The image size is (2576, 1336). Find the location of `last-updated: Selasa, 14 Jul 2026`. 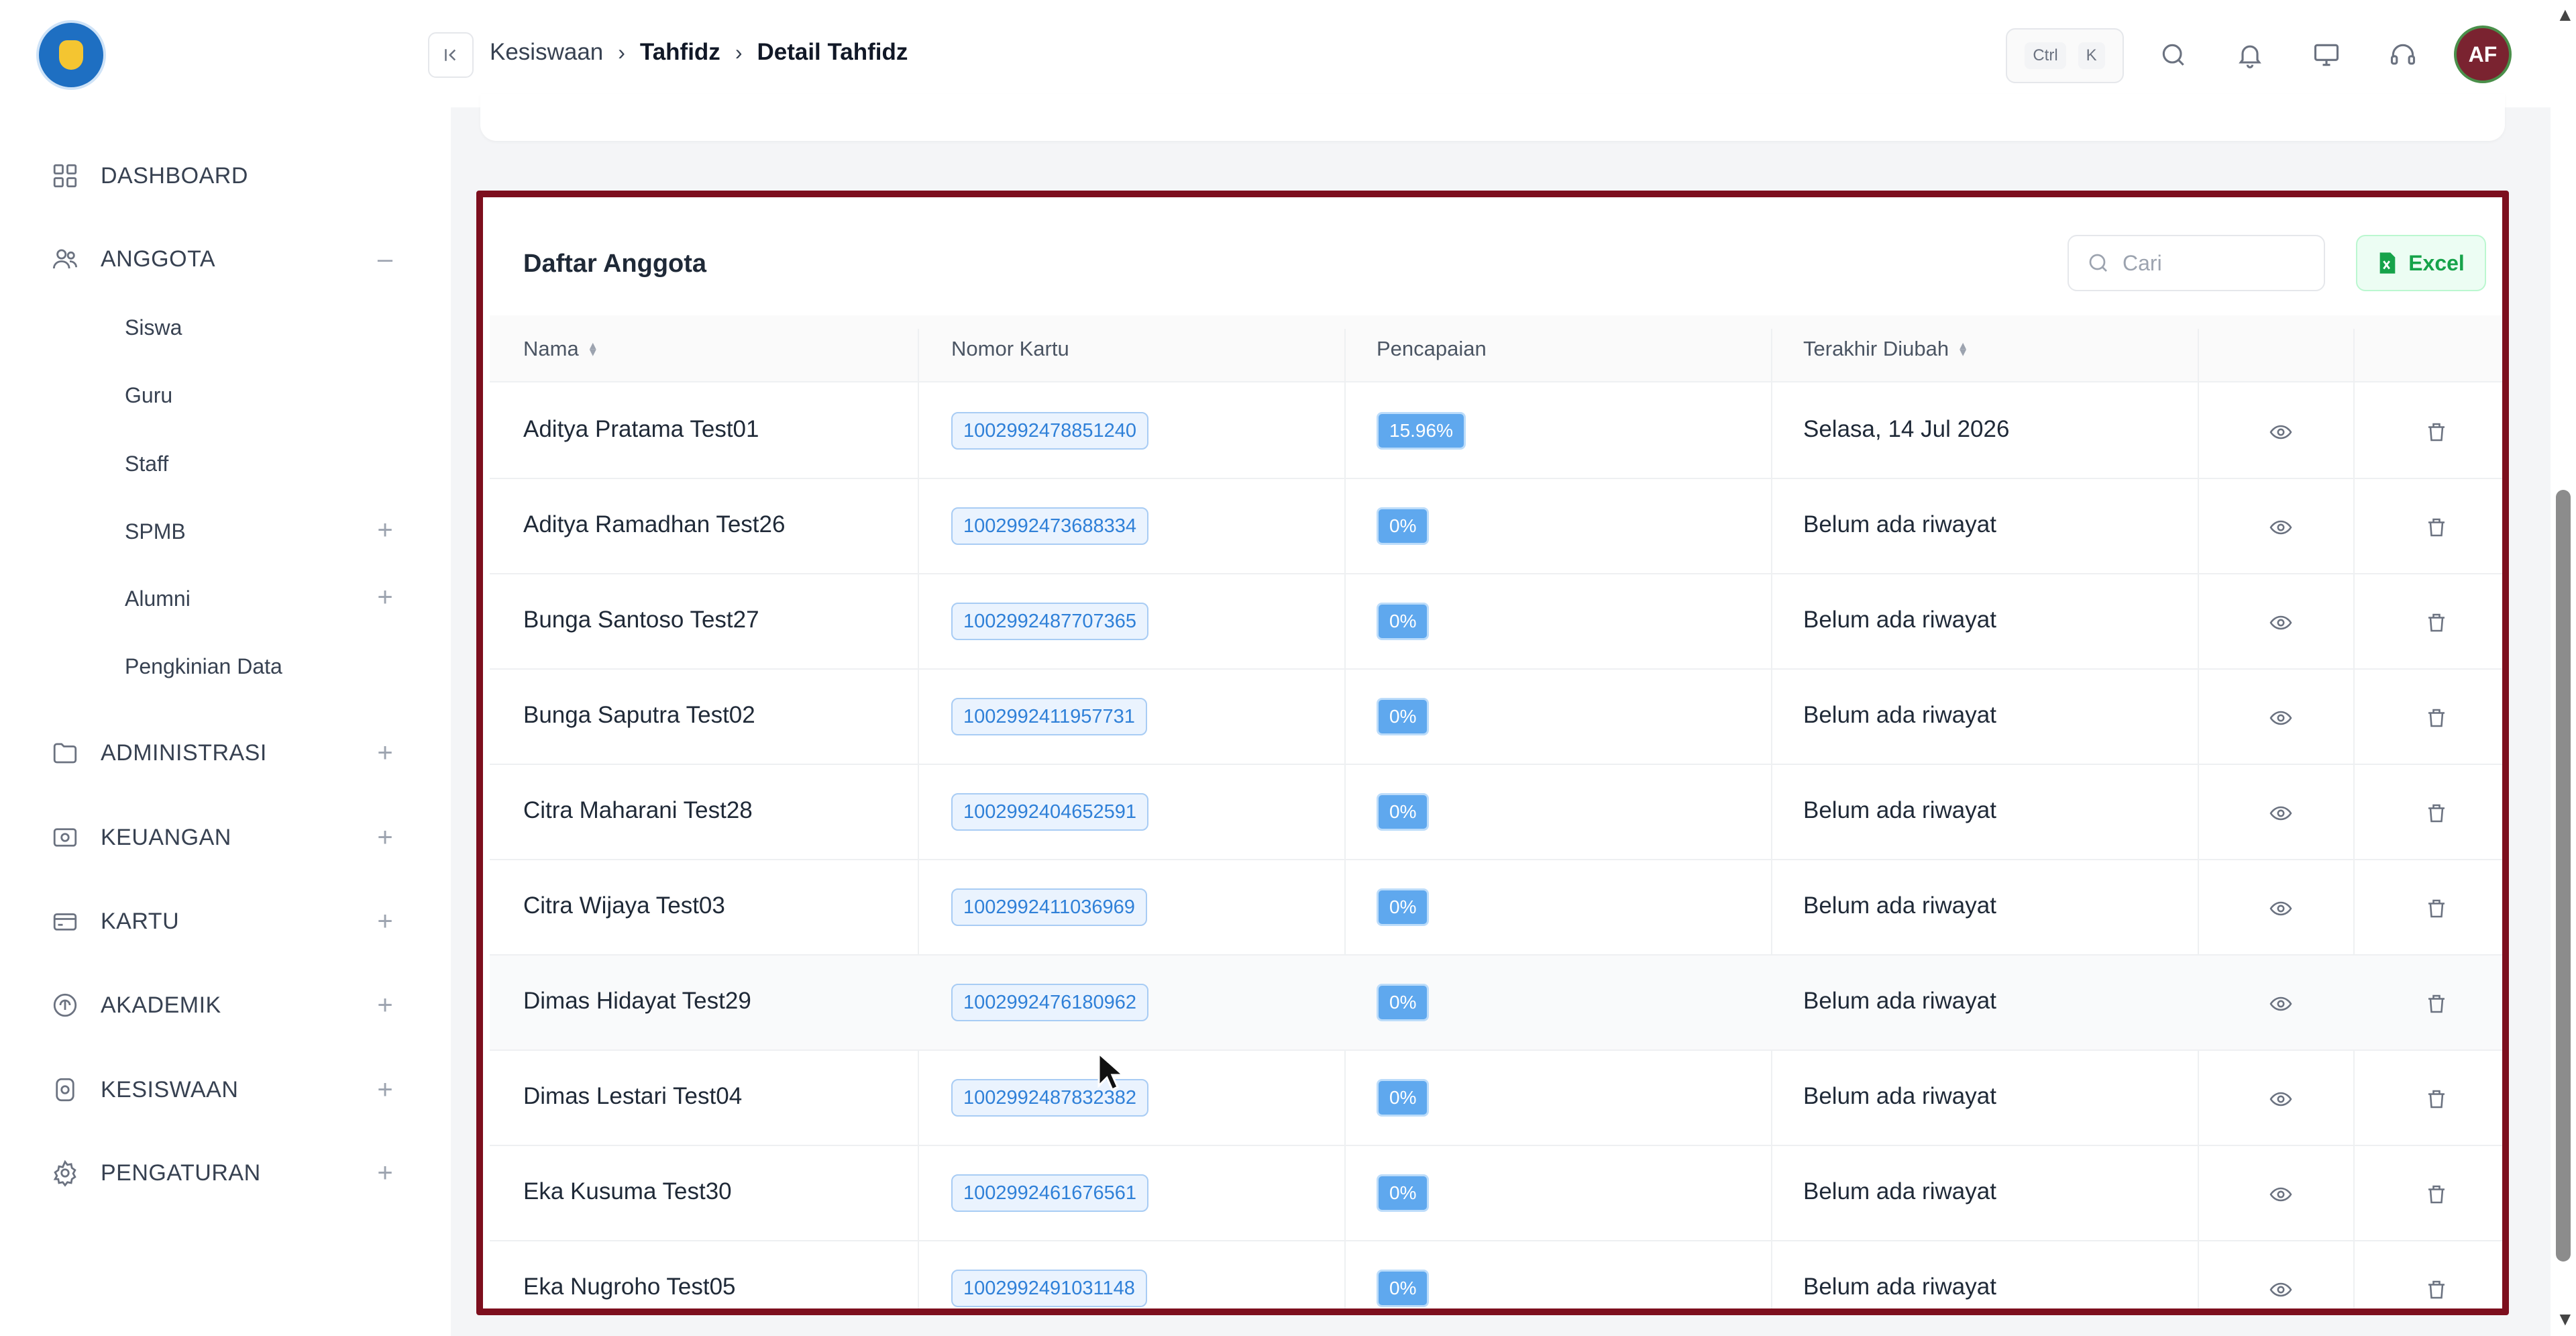

last-updated: Selasa, 14 Jul 2026 is located at coordinates (1906, 429).